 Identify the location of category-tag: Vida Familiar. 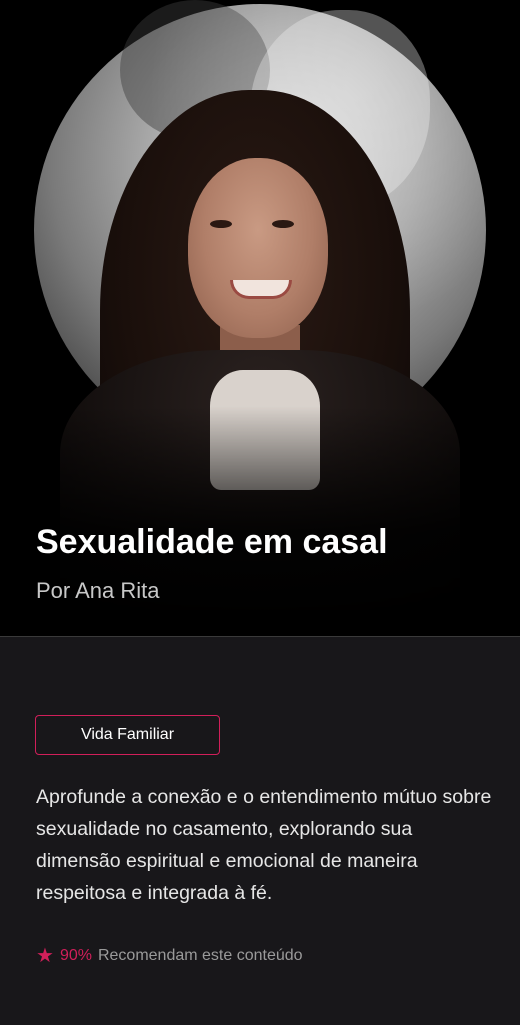
(127, 735).